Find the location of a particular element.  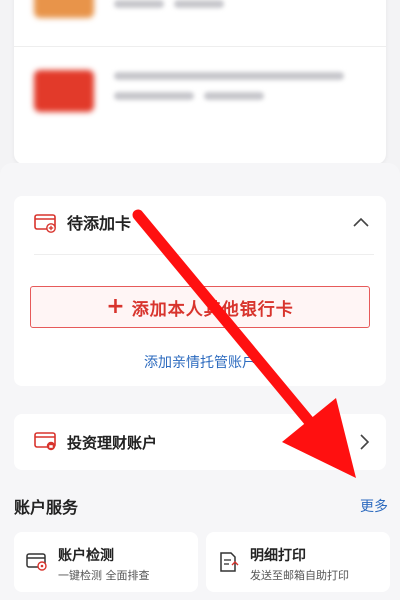

card-check-icon is located at coordinates (36, 562).